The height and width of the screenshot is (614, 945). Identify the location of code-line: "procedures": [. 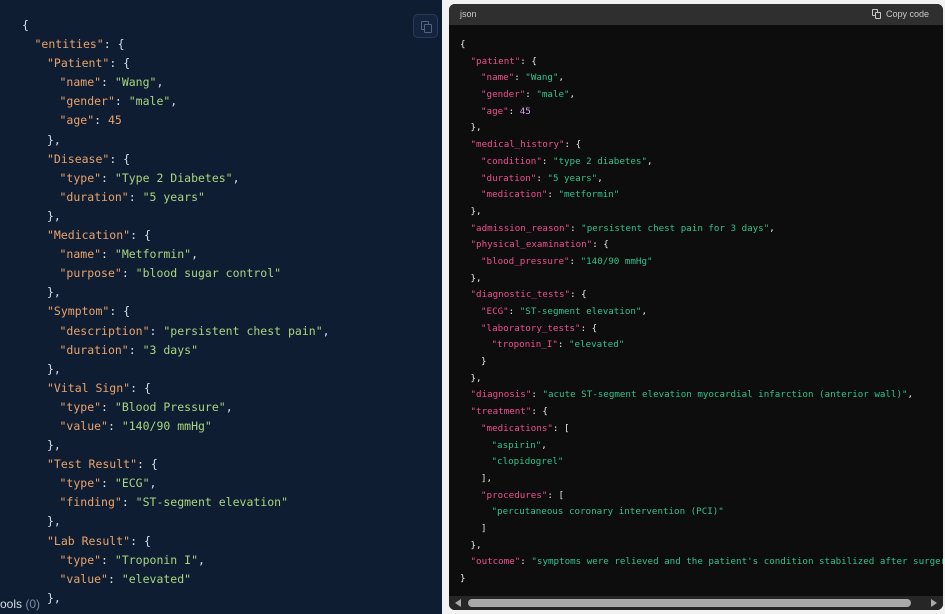
(701, 496).